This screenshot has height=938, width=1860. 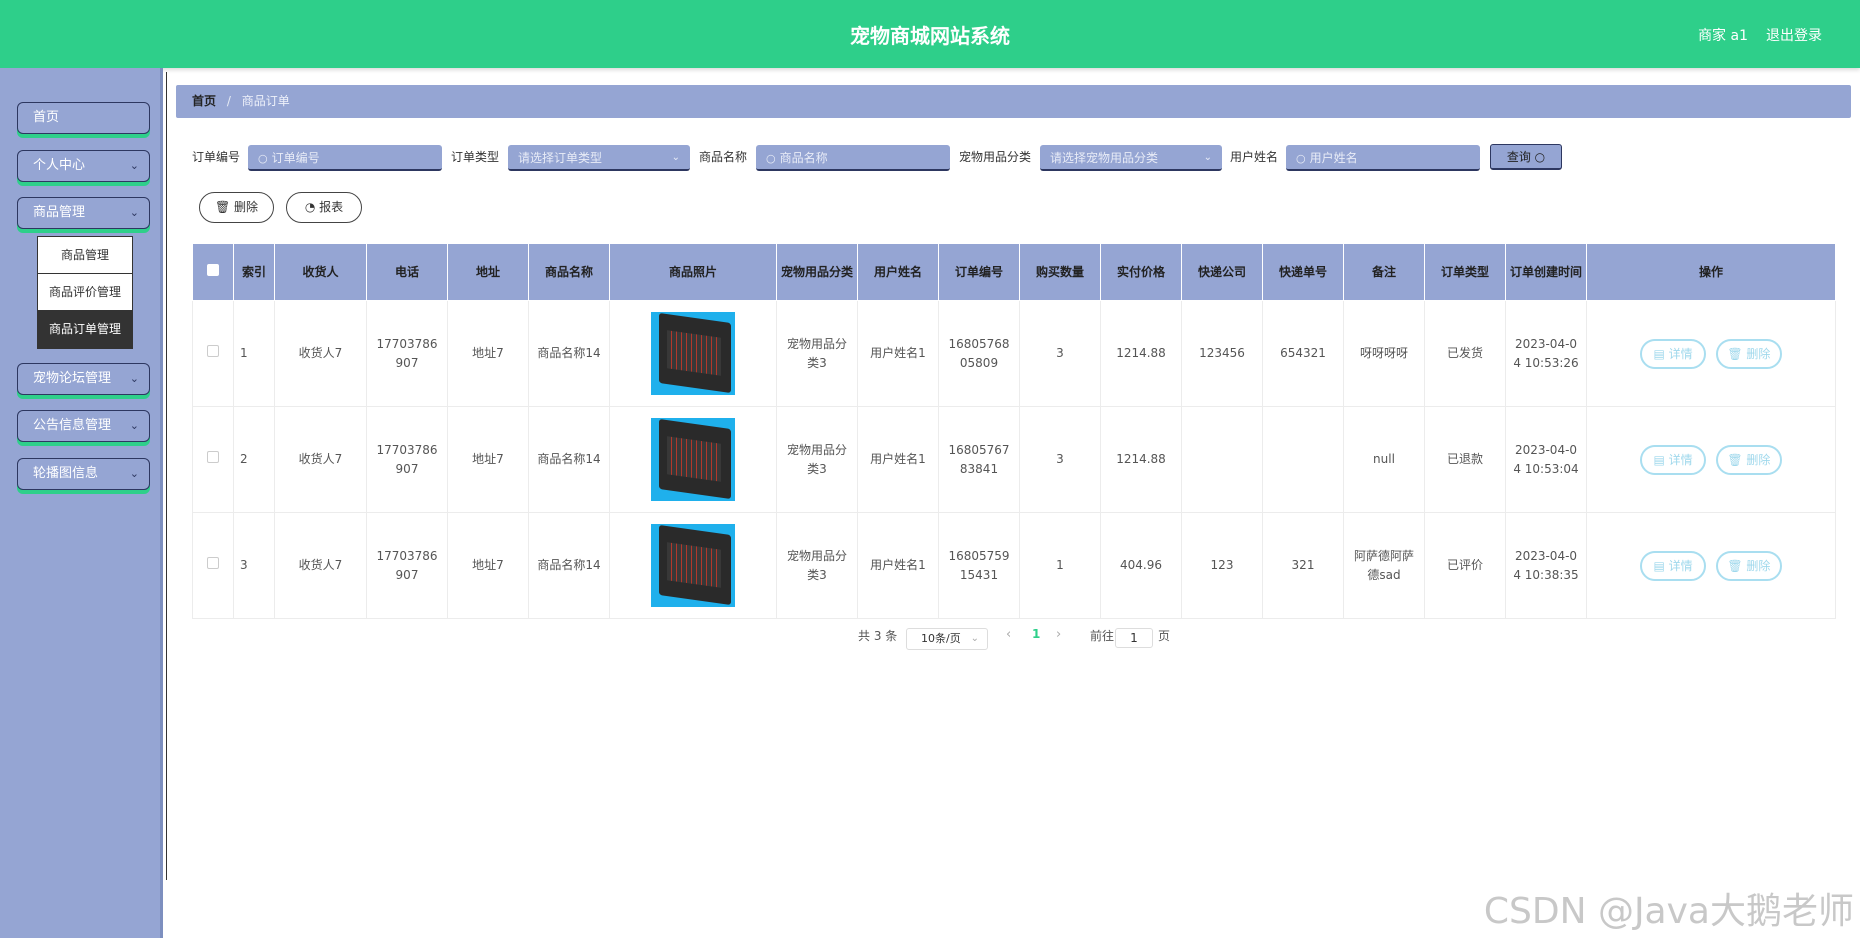 What do you see at coordinates (1711, 272) in the screenshot?
I see `column-header: 操作` at bounding box center [1711, 272].